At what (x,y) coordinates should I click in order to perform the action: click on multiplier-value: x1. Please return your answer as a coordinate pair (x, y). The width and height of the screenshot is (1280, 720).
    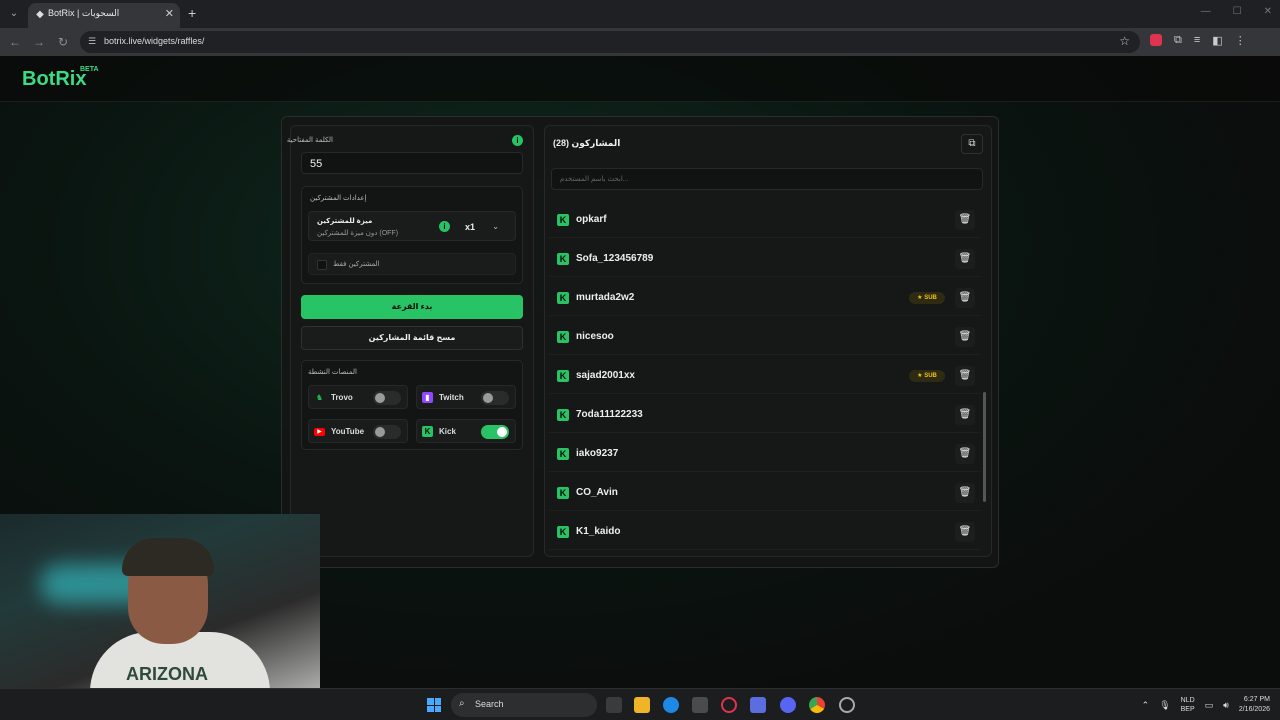
    Looking at the image, I should click on (470, 227).